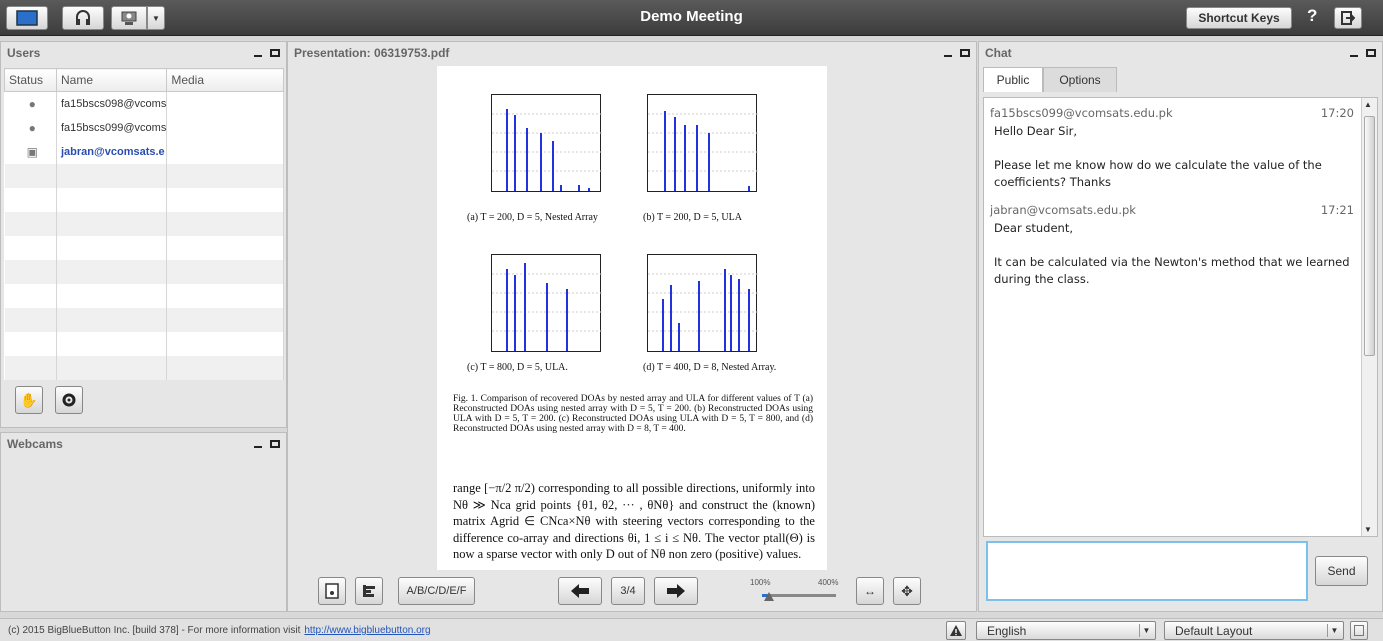 This screenshot has width=1383, height=641. I want to click on chat-scrollbar: ▲ ▼, so click(1369, 317).